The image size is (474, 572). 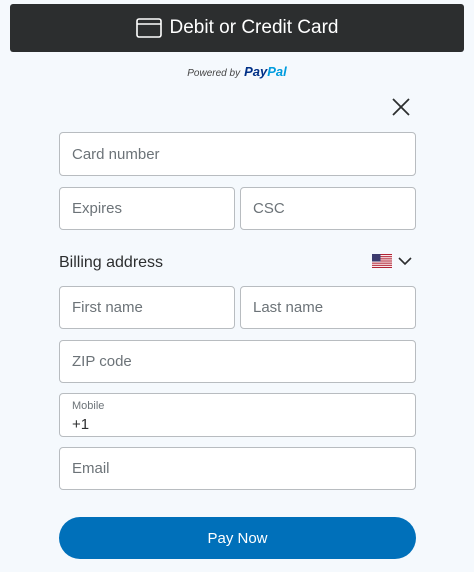 I want to click on first-name-field, so click(x=147, y=307).